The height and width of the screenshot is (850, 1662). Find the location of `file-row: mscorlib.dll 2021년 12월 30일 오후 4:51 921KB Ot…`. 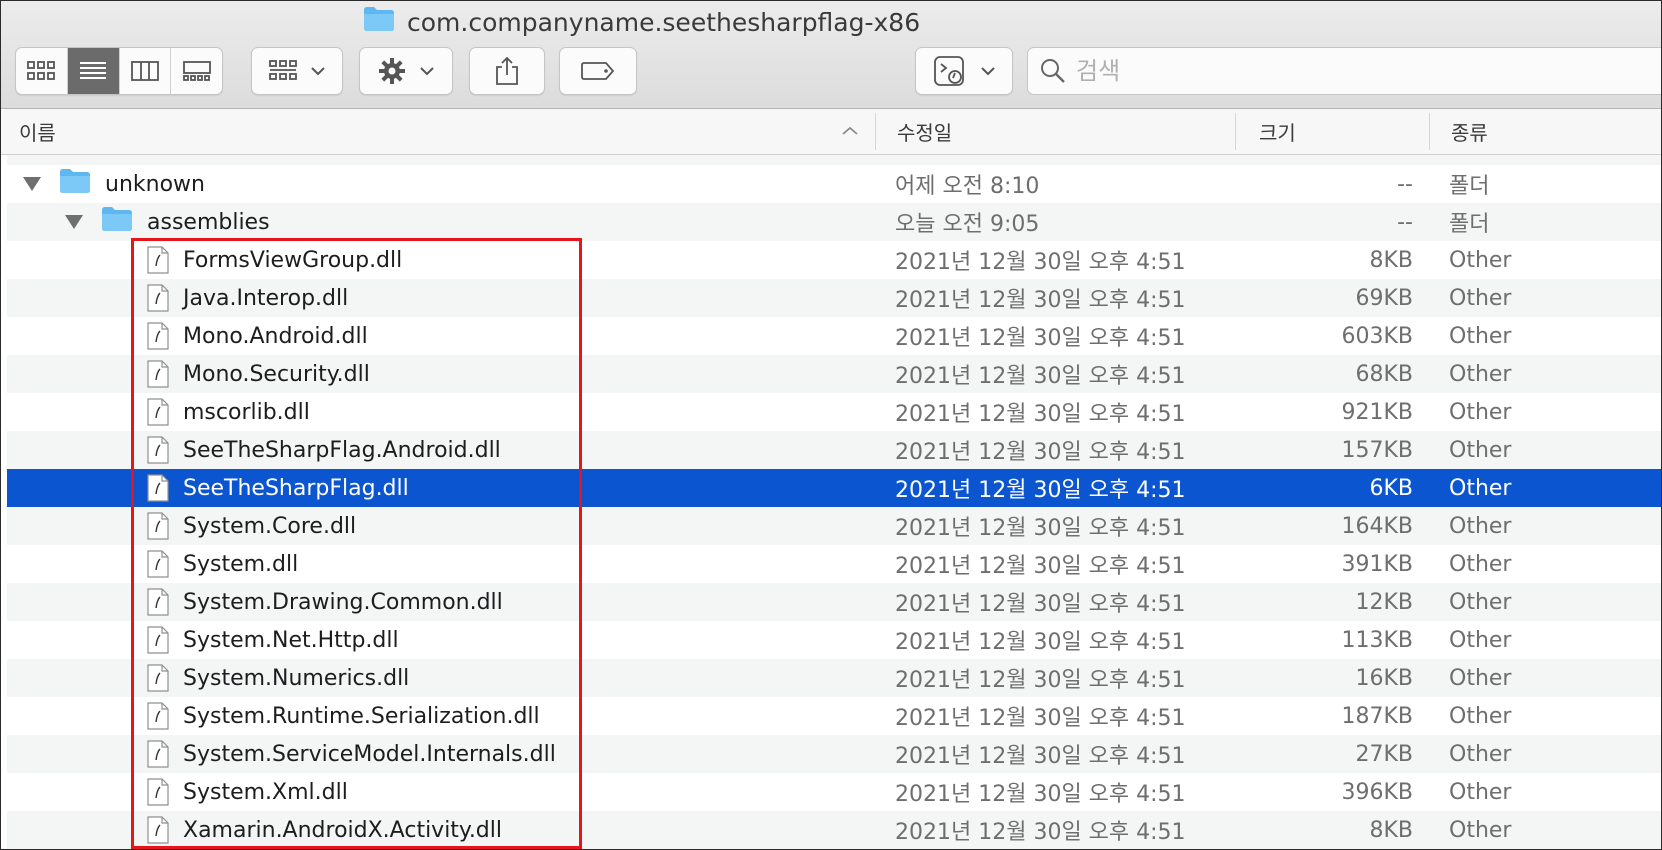

file-row: mscorlib.dll 2021년 12월 30일 오후 4:51 921KB Ot… is located at coordinates (834, 412).